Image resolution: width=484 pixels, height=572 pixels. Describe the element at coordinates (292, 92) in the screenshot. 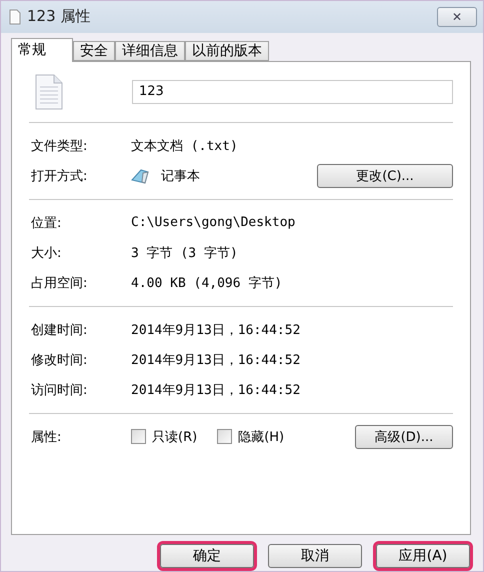

I see `name-field: 123` at that location.